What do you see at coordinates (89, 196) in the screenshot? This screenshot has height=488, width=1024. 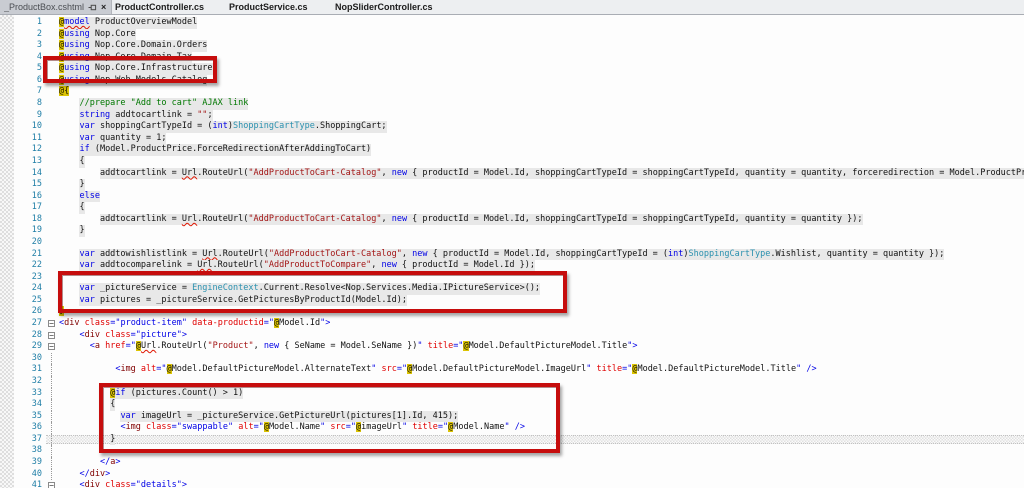 I see `code-text: else` at bounding box center [89, 196].